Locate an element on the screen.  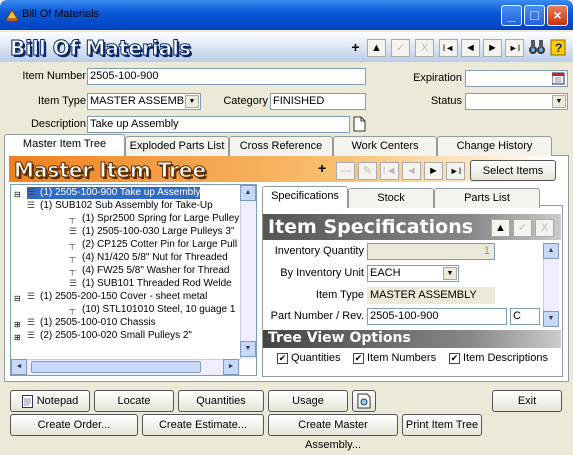
master-tree-title: Master Item Tree is located at coordinates (110, 170).